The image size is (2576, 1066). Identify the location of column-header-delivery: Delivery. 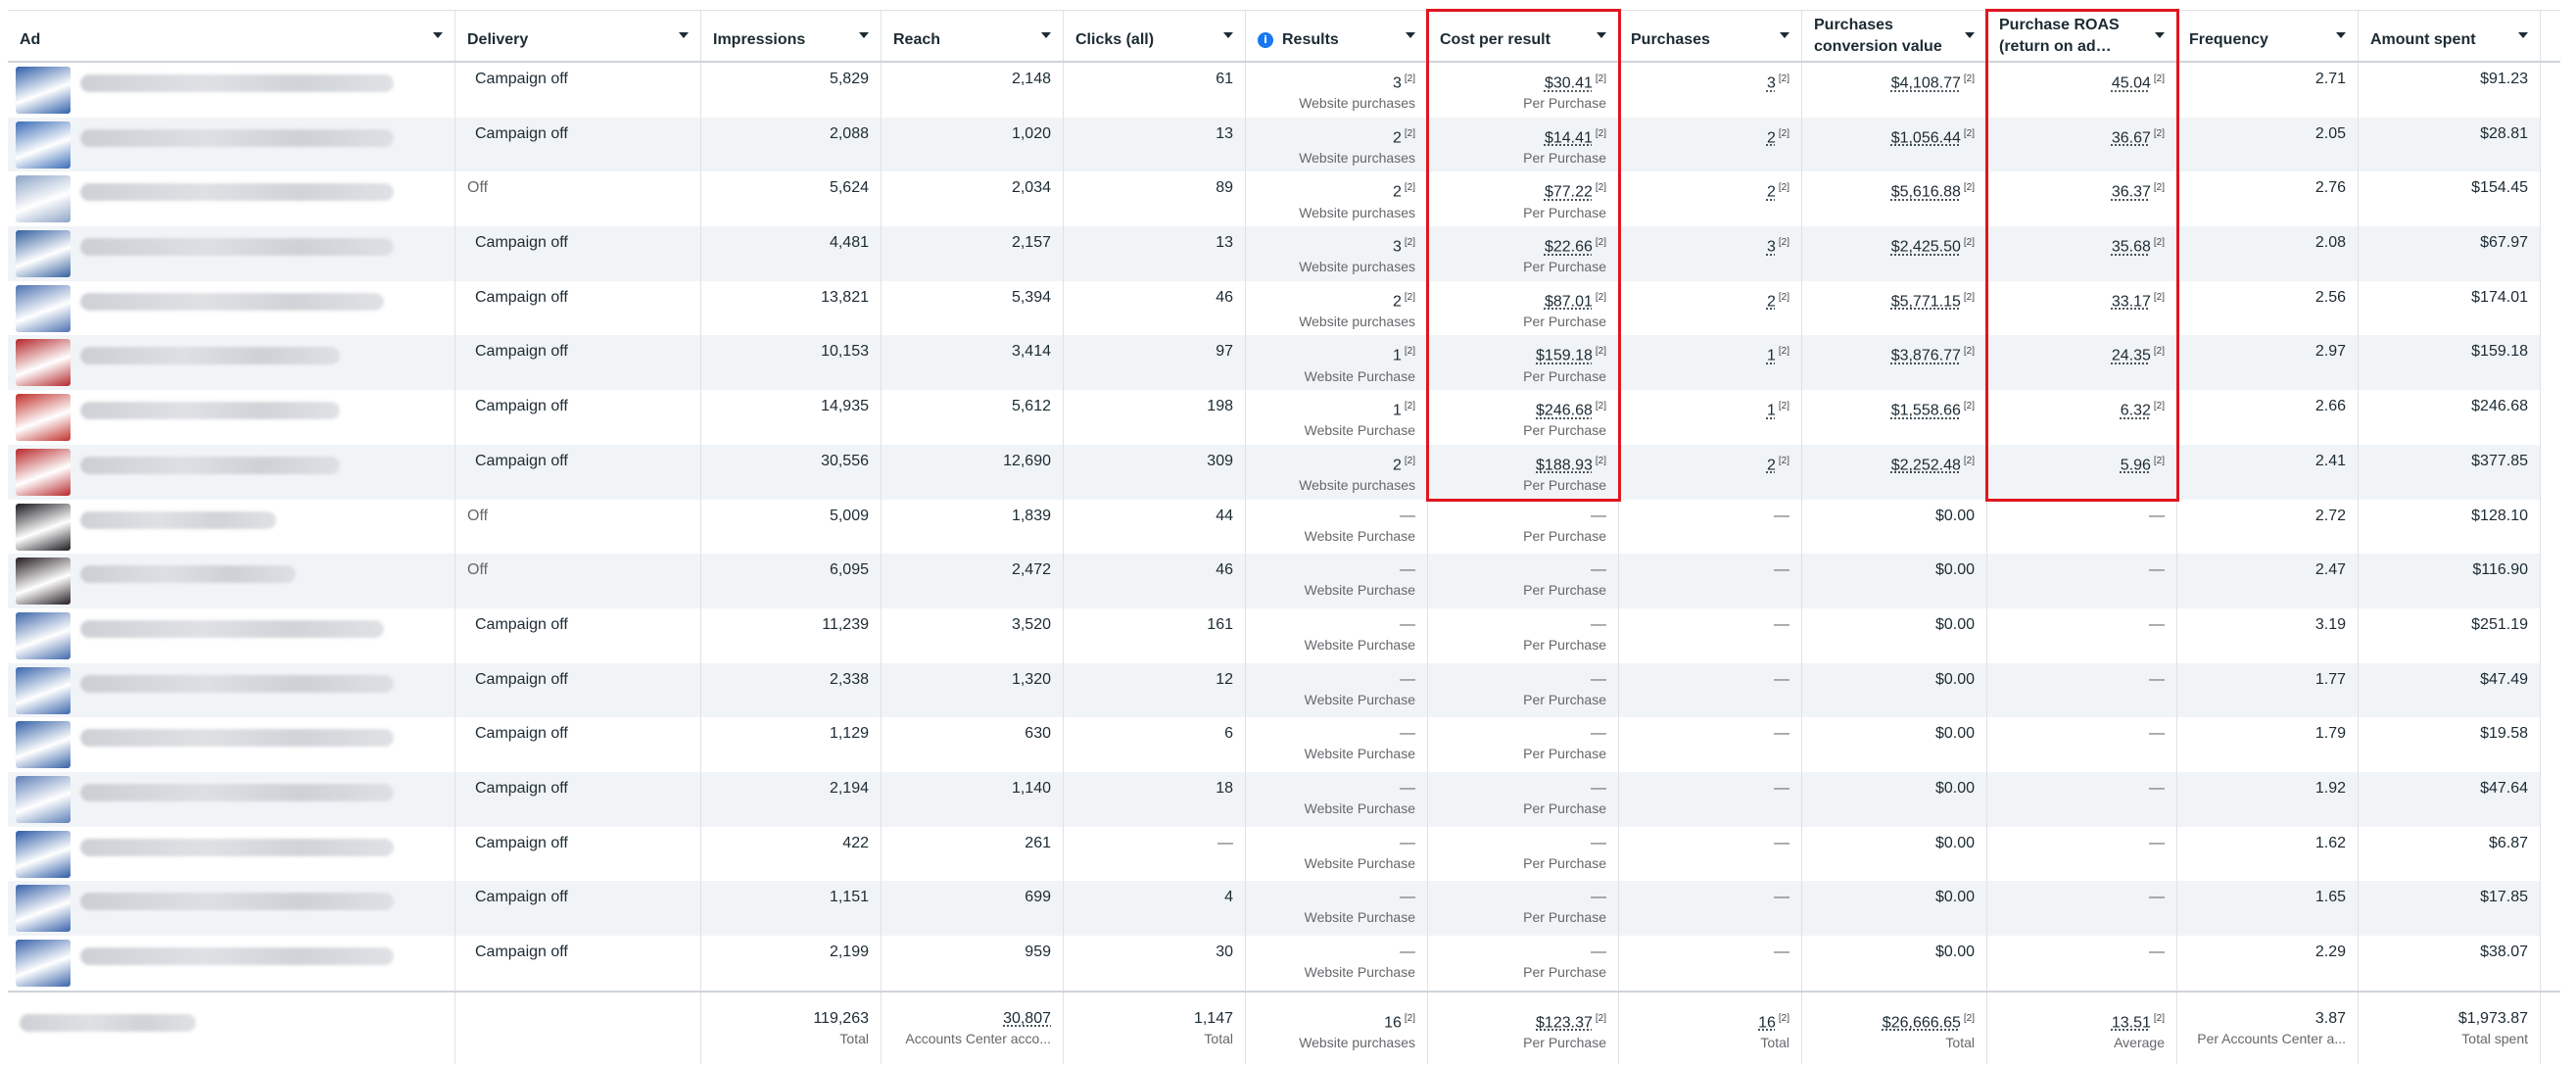
(578, 36).